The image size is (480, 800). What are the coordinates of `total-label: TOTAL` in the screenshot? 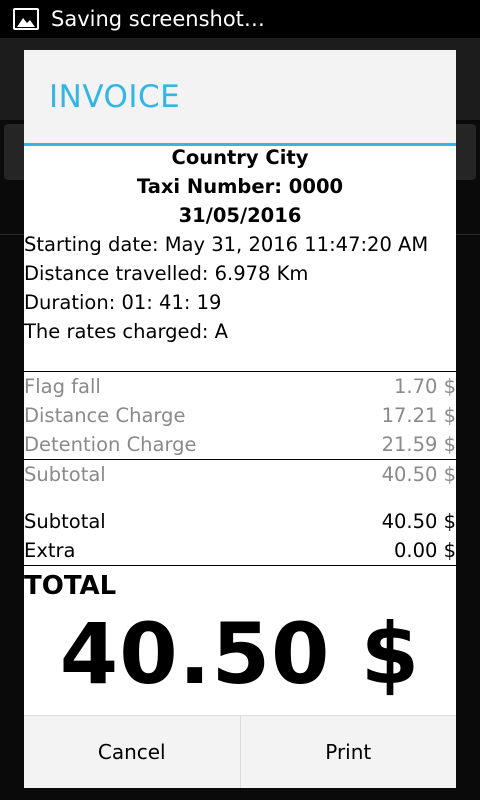 It's located at (70, 586).